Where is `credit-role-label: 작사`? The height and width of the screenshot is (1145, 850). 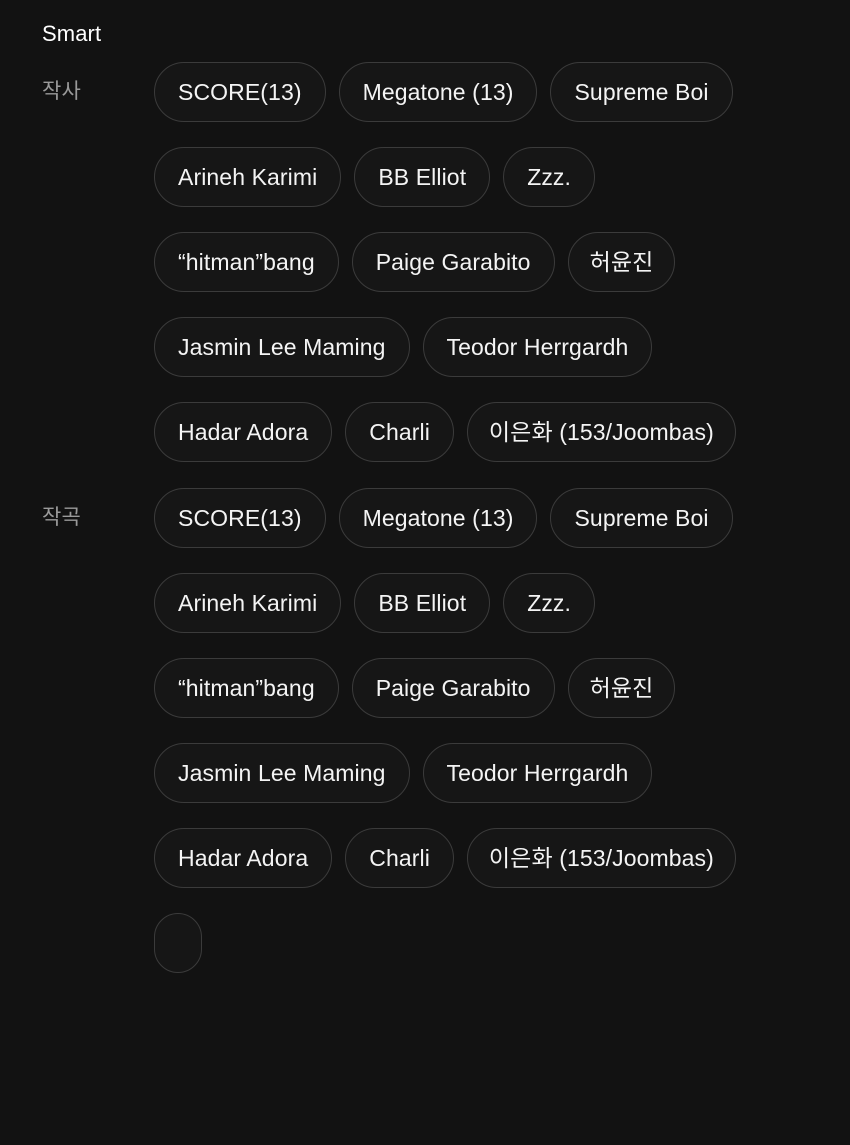 credit-role-label: 작사 is located at coordinates (62, 91).